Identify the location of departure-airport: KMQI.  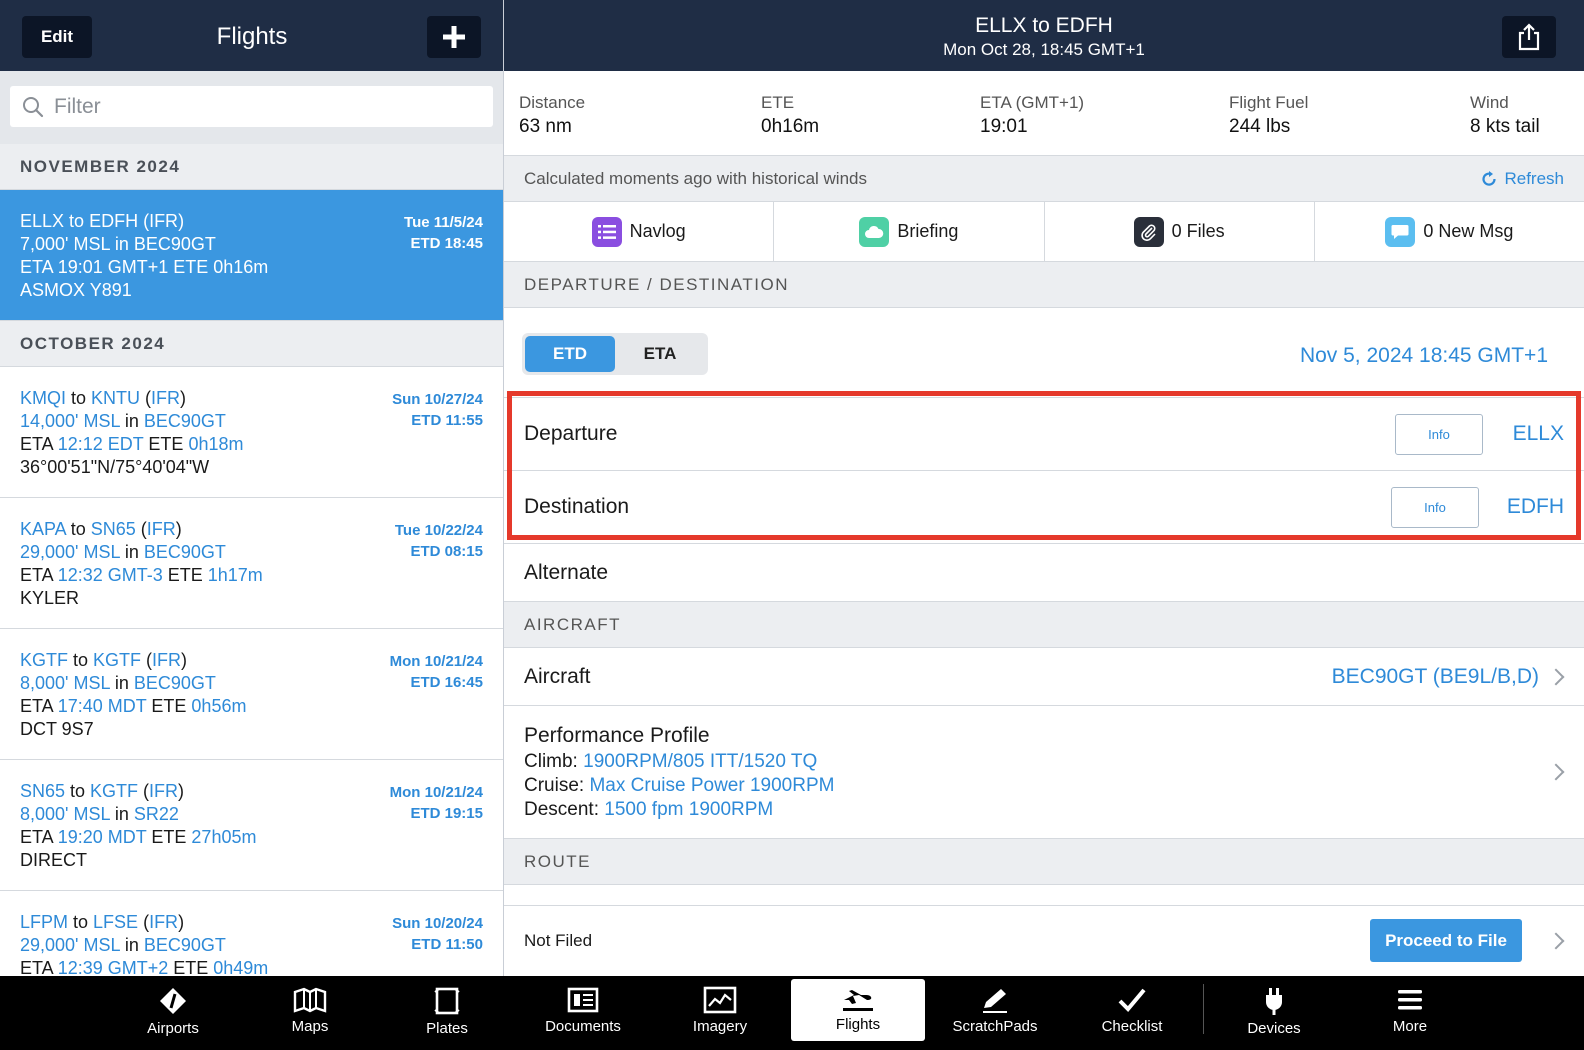
(43, 398).